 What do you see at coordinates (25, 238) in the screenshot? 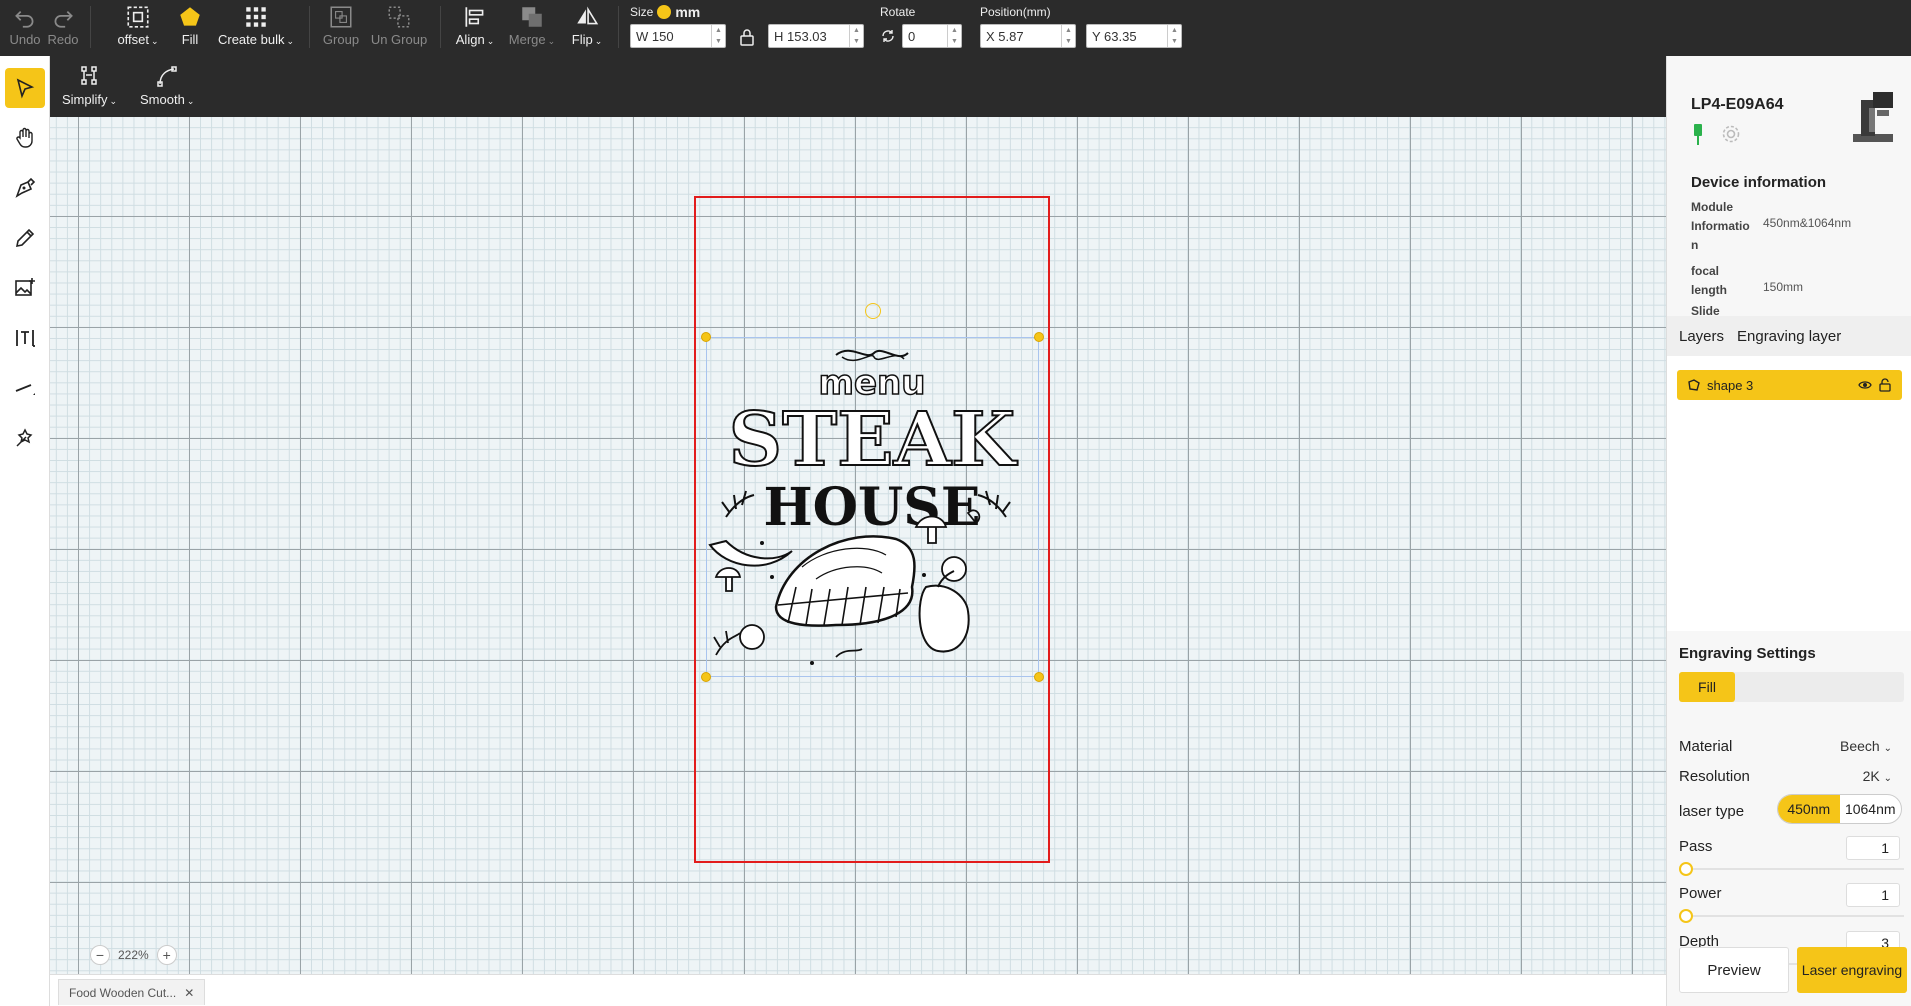
I see `pencil-tool` at bounding box center [25, 238].